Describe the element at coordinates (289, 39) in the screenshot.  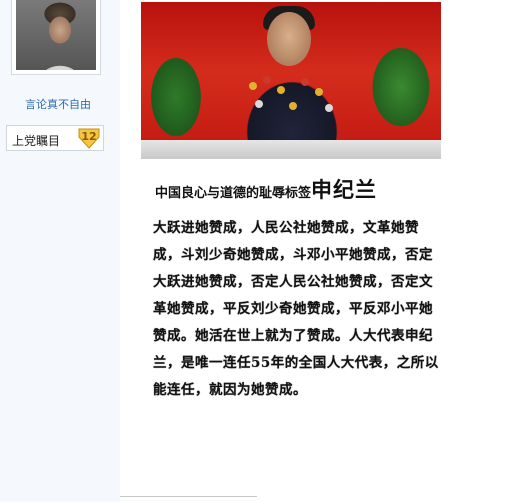
I see `photo-person-face` at that location.